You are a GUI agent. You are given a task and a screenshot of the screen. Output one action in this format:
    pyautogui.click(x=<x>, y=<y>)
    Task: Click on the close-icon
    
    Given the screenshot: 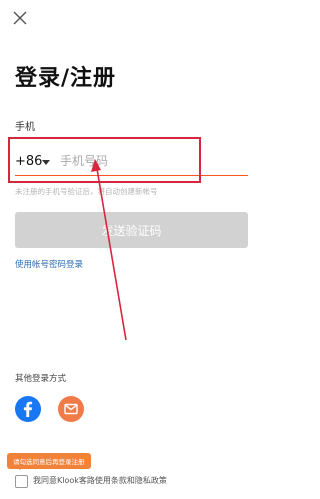 What is the action you would take?
    pyautogui.click(x=20, y=18)
    